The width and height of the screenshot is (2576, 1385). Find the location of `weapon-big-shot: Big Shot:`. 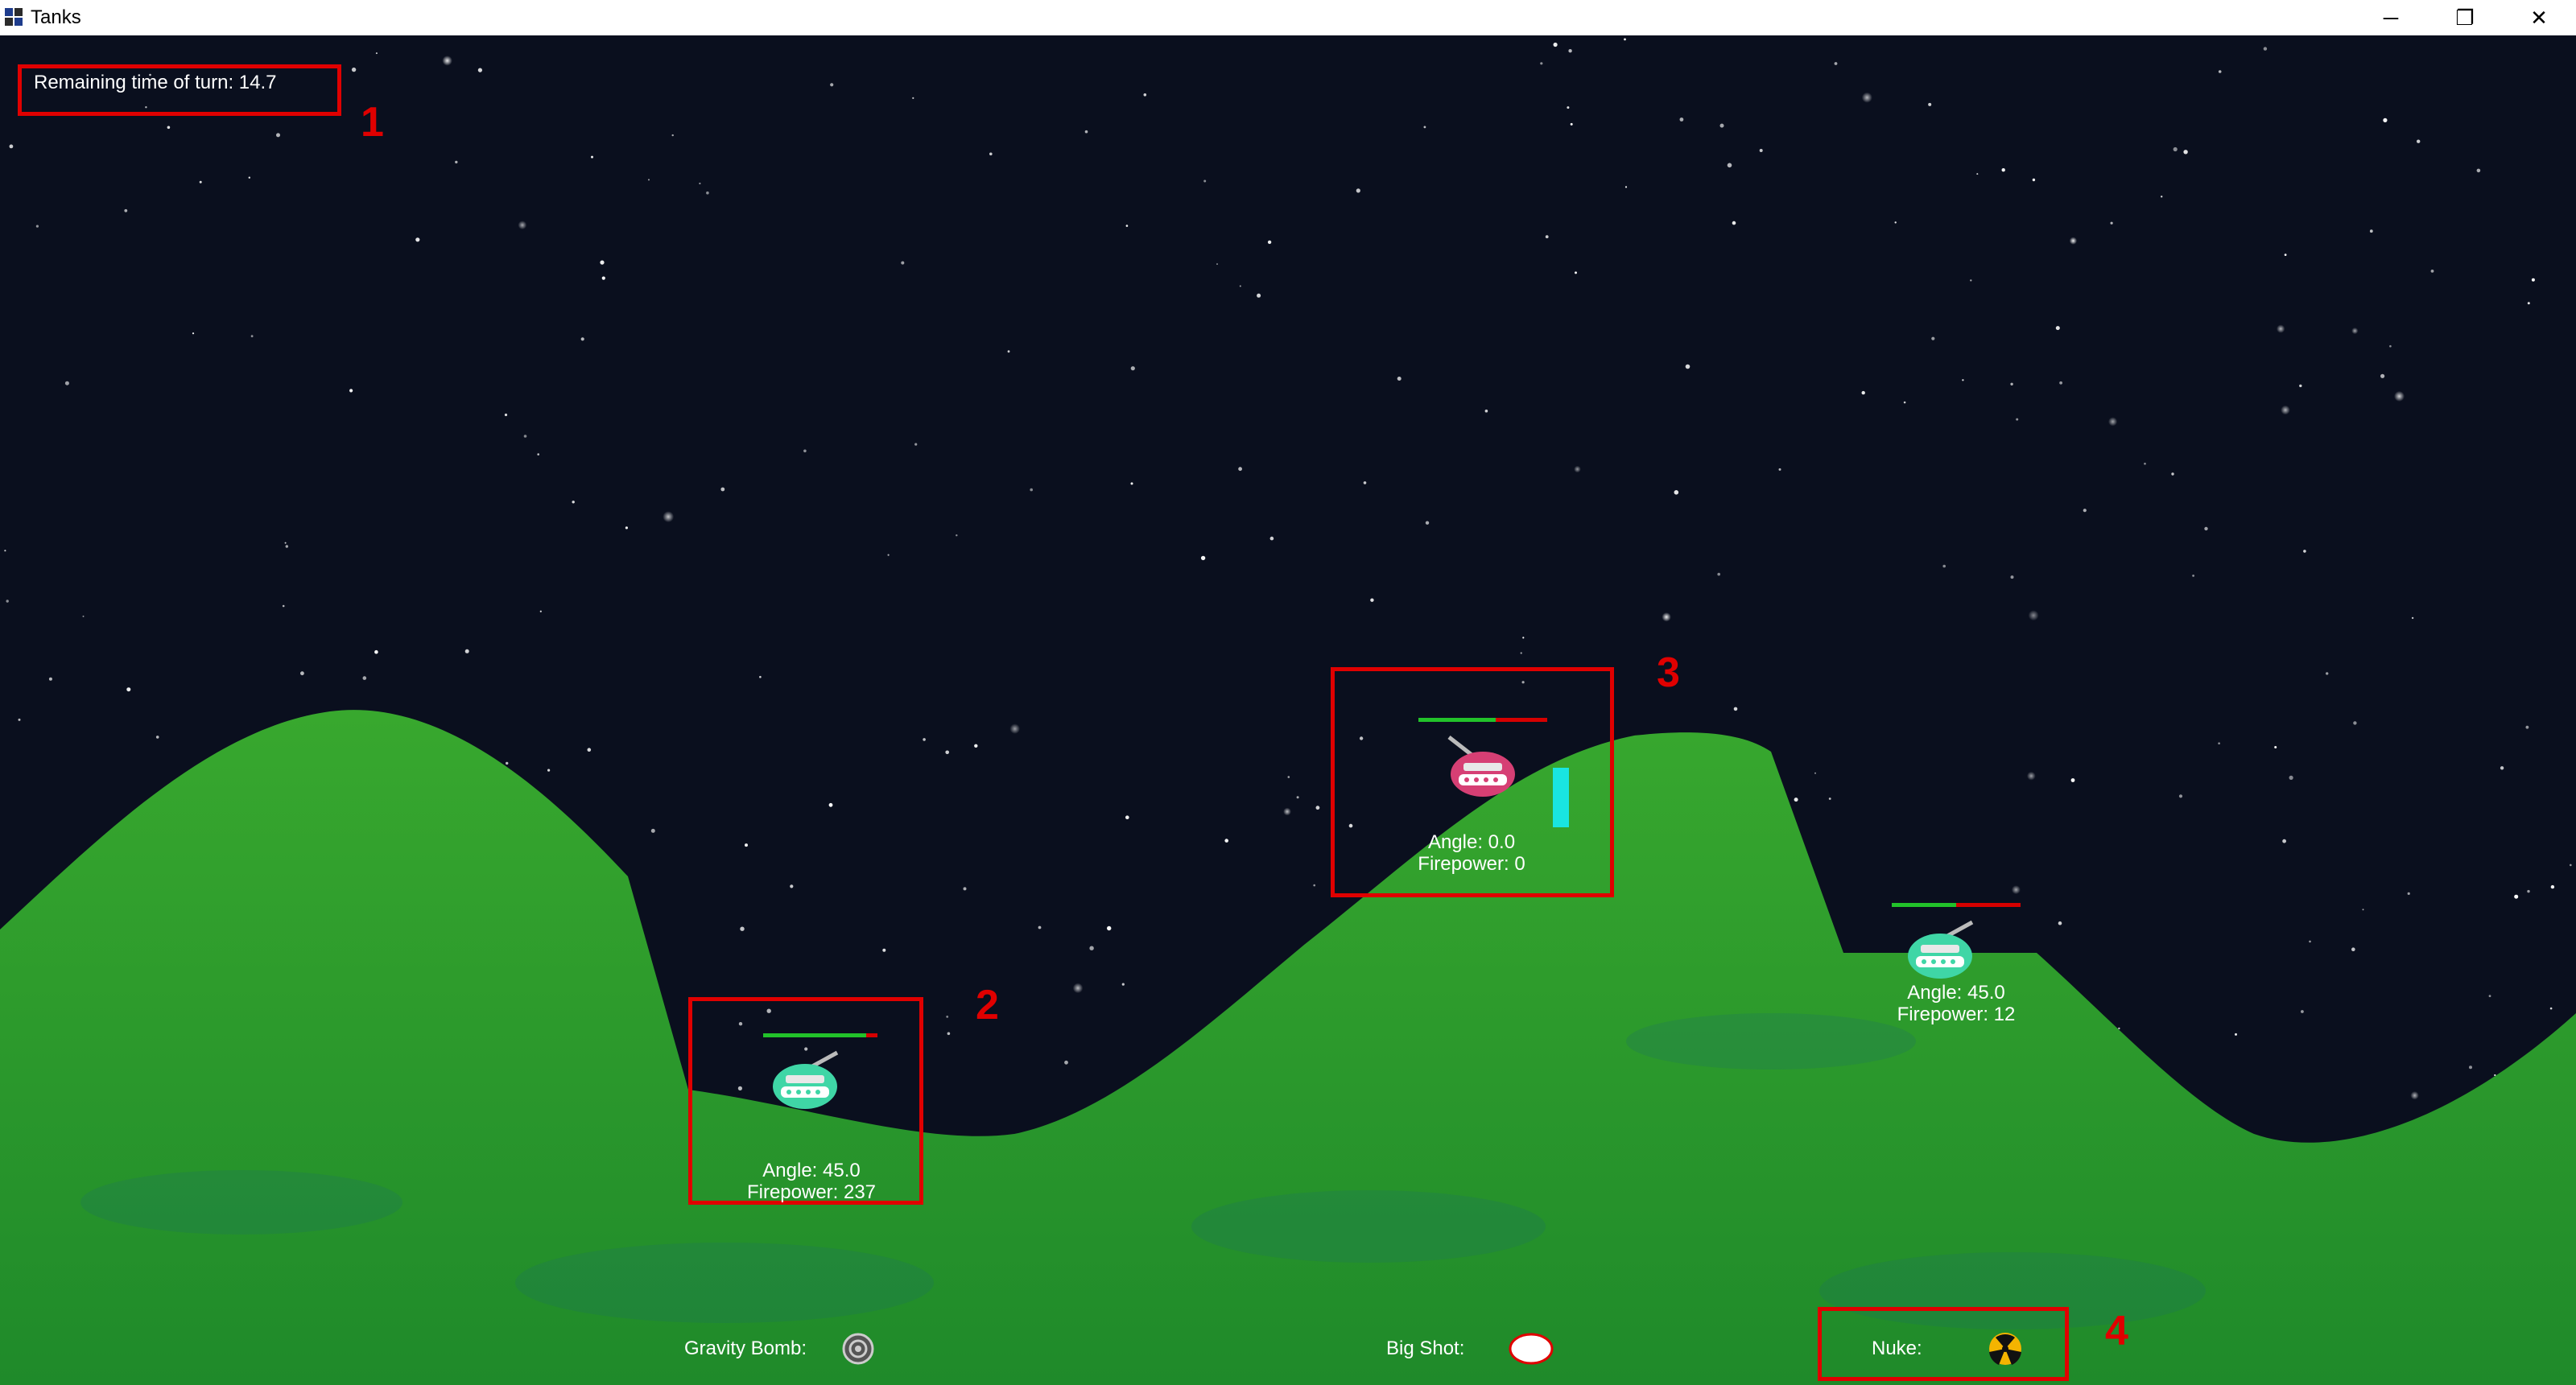

weapon-big-shot: Big Shot: is located at coordinates (1474, 1348).